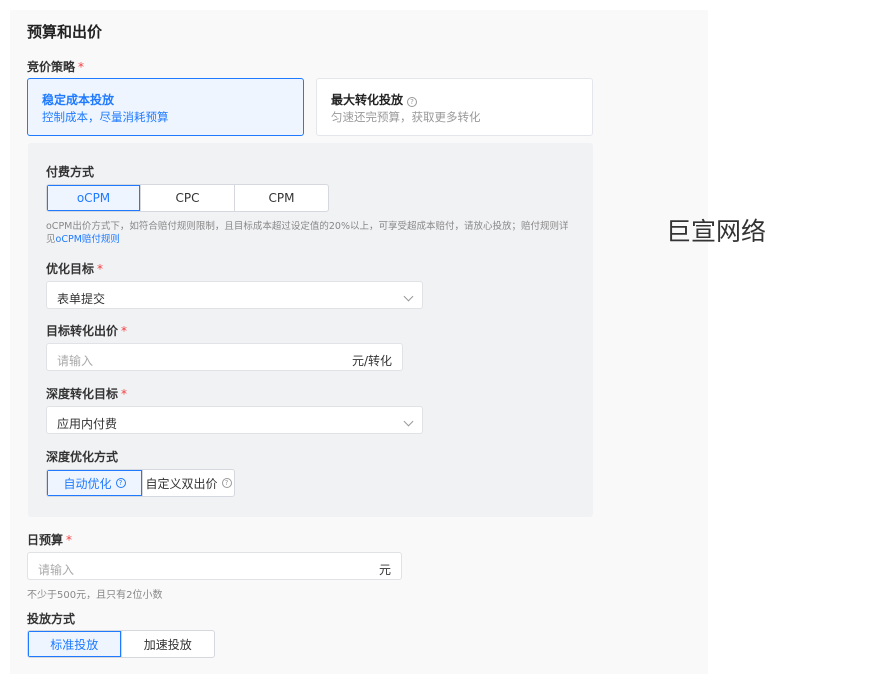 The image size is (891, 681). I want to click on payment-segmented: oCPM CPC CPM, so click(187, 198).